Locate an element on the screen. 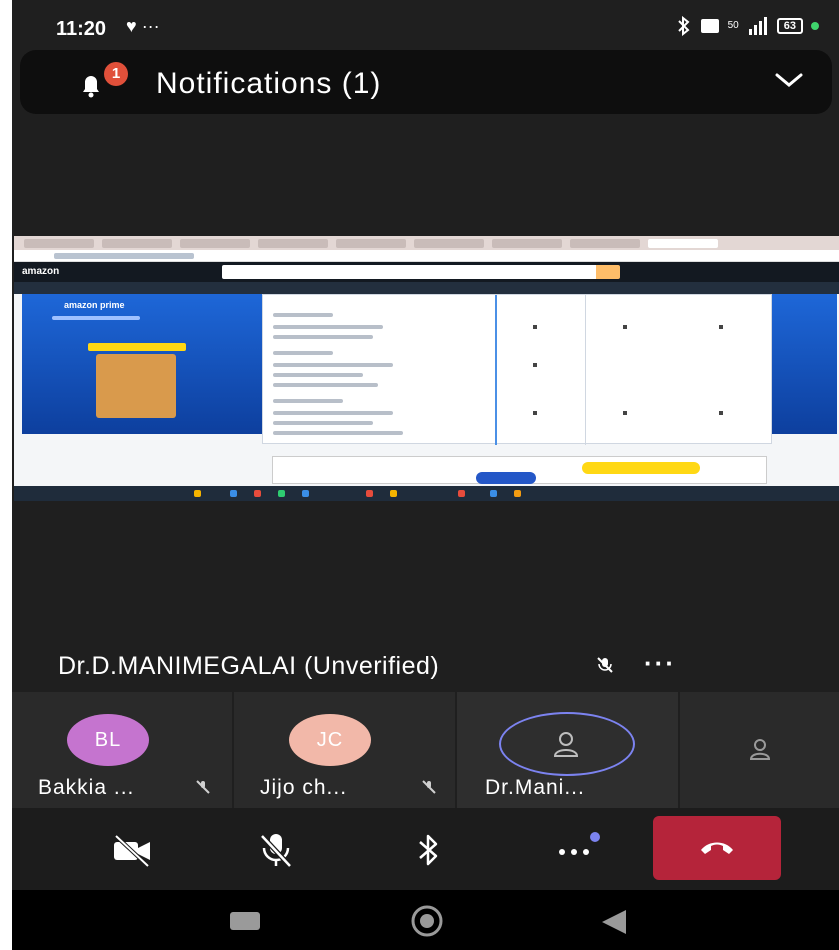 The width and height of the screenshot is (839, 950). battery-icon: 63 is located at coordinates (789, 26).